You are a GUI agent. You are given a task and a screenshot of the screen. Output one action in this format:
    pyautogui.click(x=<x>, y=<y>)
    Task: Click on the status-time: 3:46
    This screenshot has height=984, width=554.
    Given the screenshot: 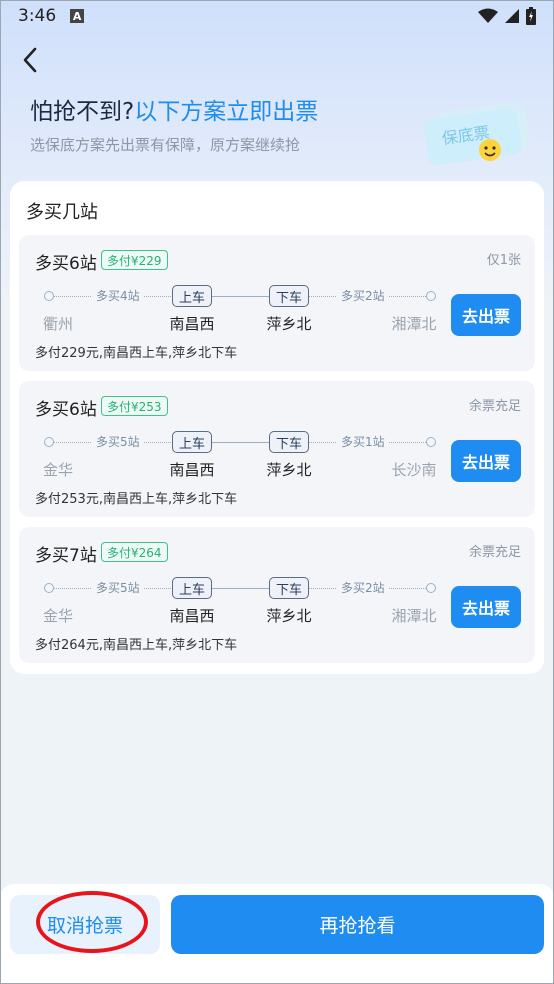 What is the action you would take?
    pyautogui.click(x=37, y=16)
    